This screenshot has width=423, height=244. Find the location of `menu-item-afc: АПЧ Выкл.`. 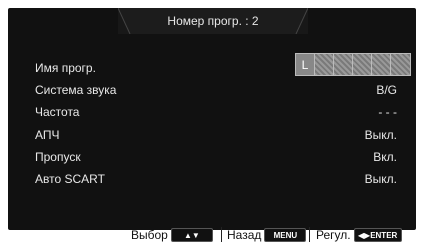

menu-item-afc: АПЧ Выкл. is located at coordinates (223, 137).